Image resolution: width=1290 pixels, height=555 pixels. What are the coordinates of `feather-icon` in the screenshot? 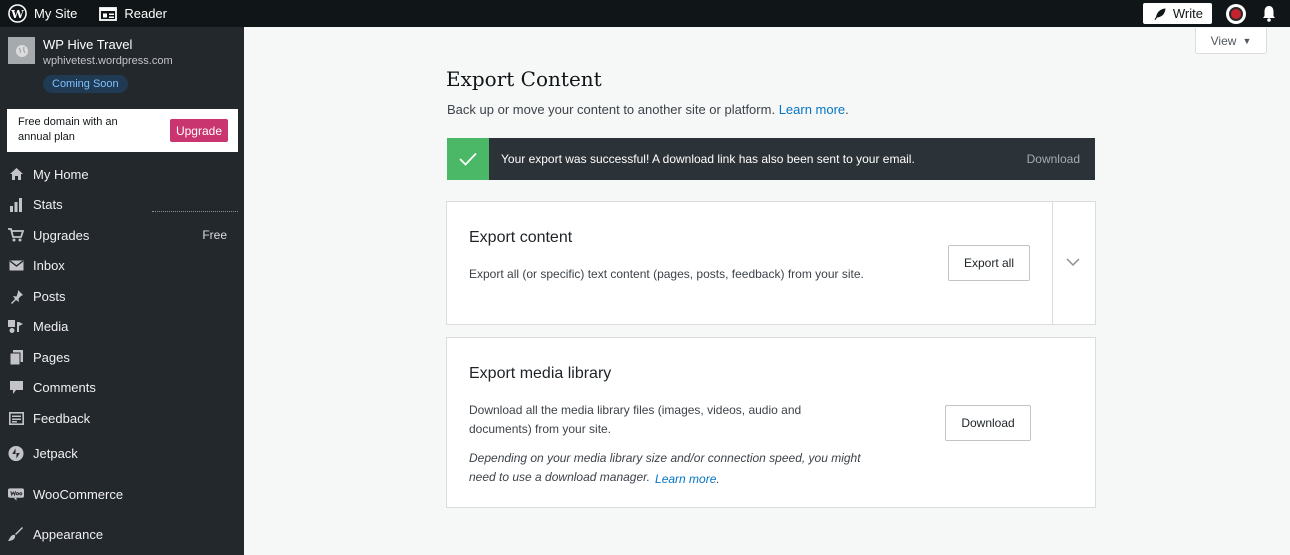 It's located at (1160, 14).